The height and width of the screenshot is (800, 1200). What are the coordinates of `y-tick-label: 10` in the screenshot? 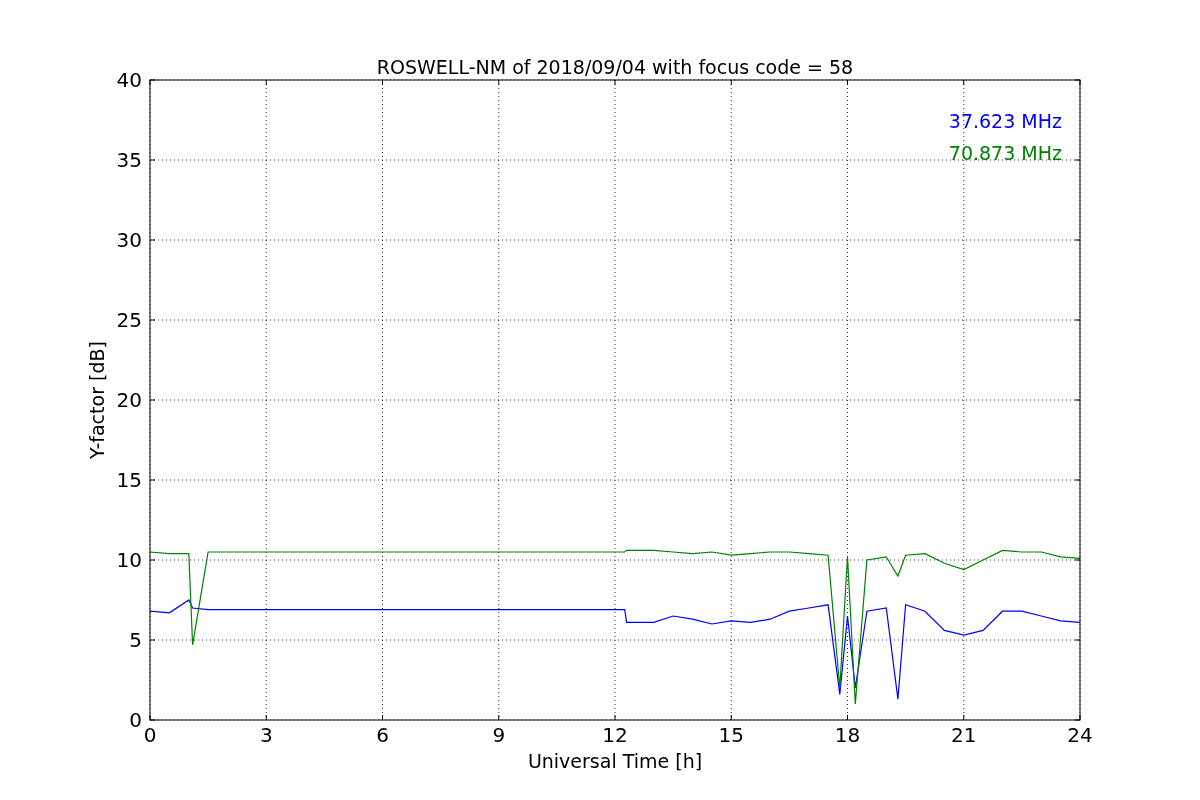 It's located at (129, 560).